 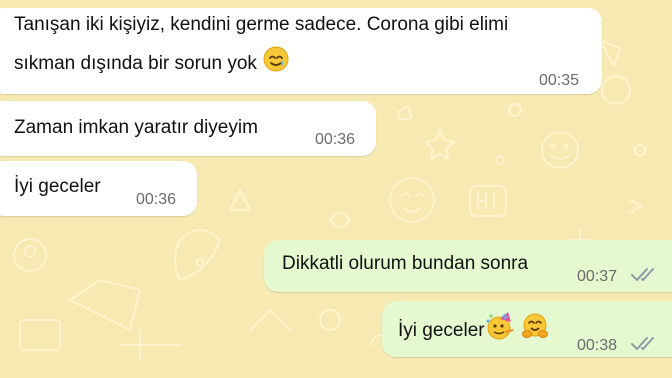 I want to click on outgoing-message-bubble: Dikkatli olurum bundan sonra 00:37, so click(x=468, y=266).